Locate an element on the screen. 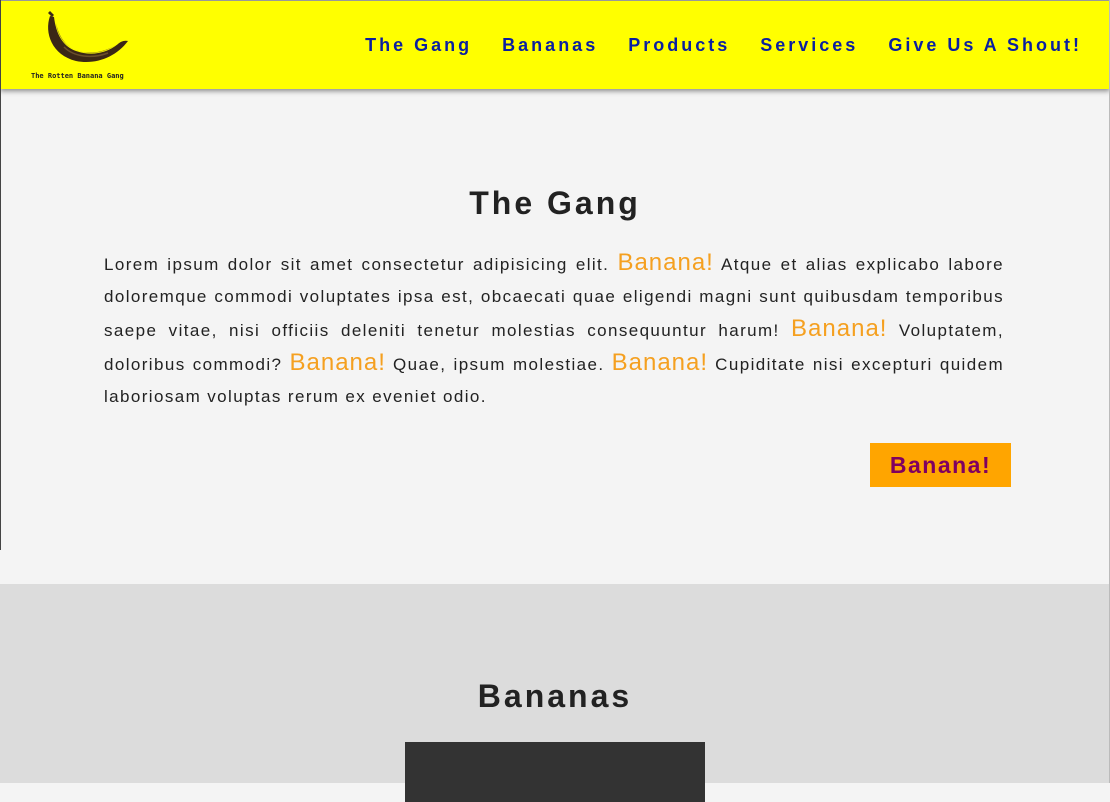  logo: The Rotten Banana Gang is located at coordinates (83, 46).